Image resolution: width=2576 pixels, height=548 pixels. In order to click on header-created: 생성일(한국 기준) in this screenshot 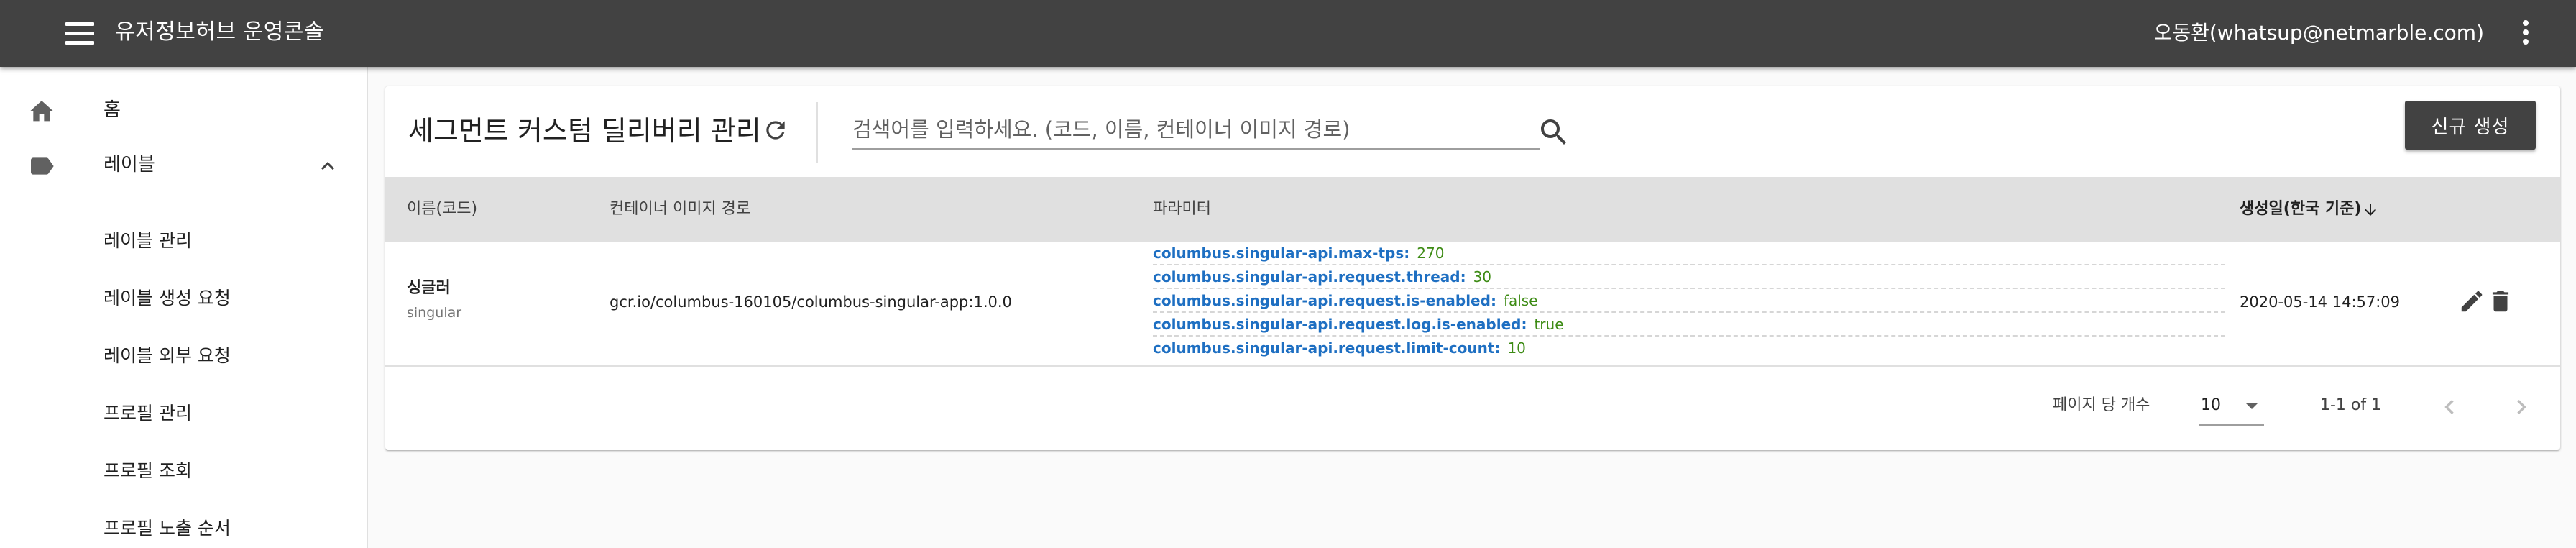, I will do `click(2300, 209)`.